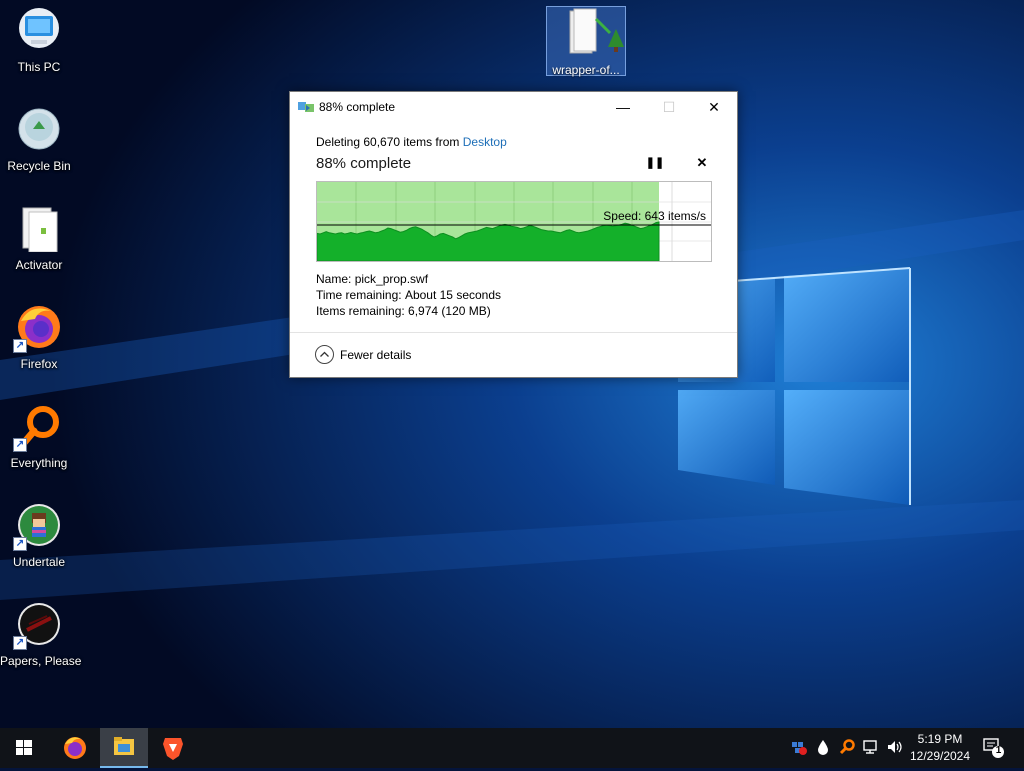 The width and height of the screenshot is (1024, 771). Describe the element at coordinates (359, 295) in the screenshot. I see `detail-time-label: Time remaining:` at that location.